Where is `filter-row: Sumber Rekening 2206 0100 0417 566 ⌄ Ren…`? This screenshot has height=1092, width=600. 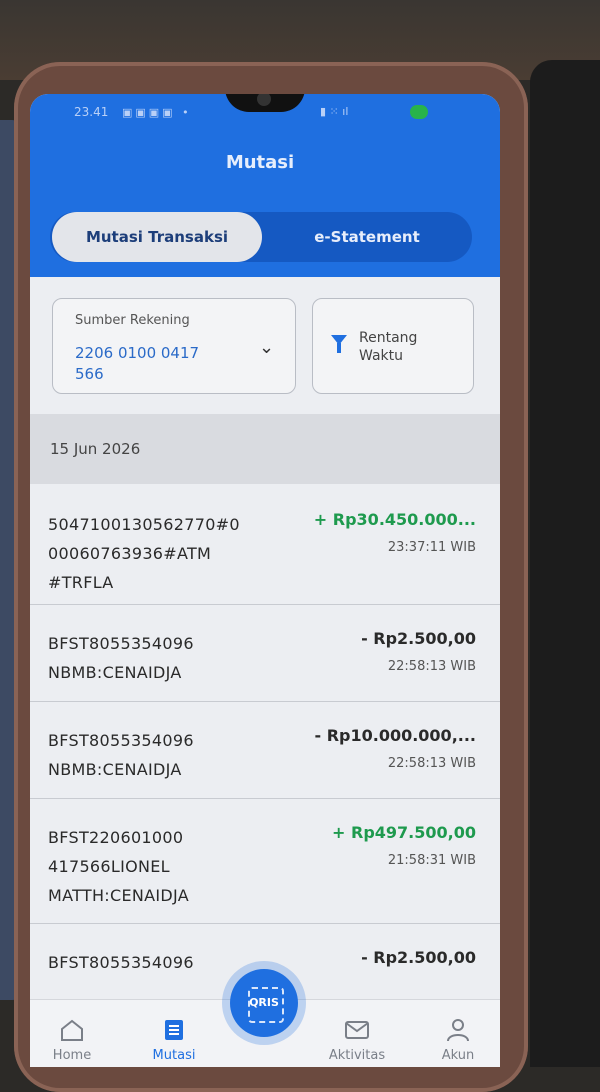 filter-row: Sumber Rekening 2206 0100 0417 566 ⌄ Ren… is located at coordinates (265, 346).